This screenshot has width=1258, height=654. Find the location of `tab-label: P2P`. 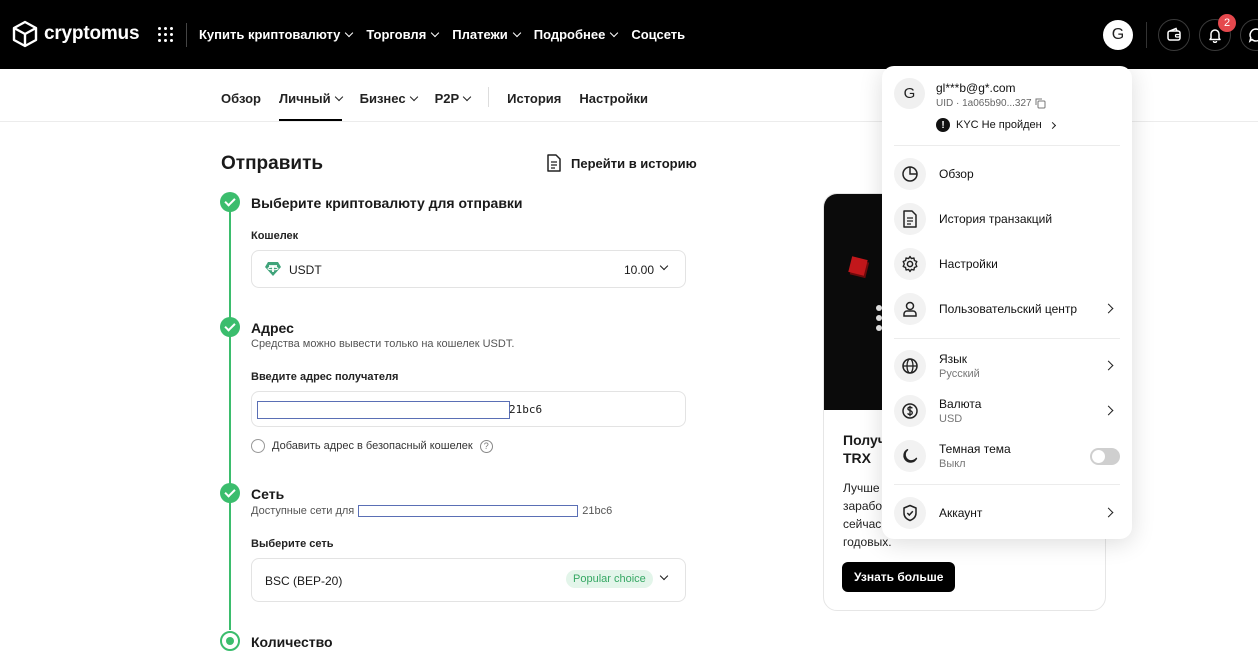

tab-label: P2P is located at coordinates (447, 98).